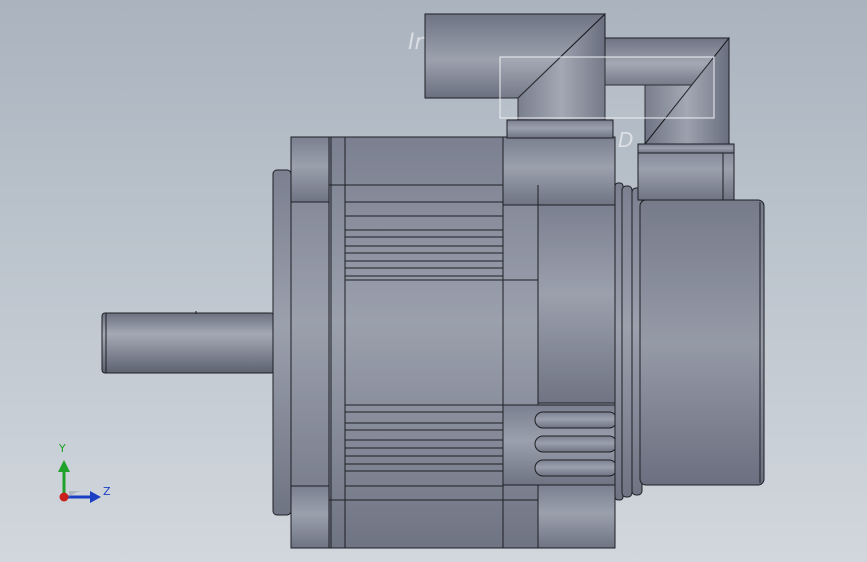 The image size is (867, 562). I want to click on connector-housing-left, so click(560, 129).